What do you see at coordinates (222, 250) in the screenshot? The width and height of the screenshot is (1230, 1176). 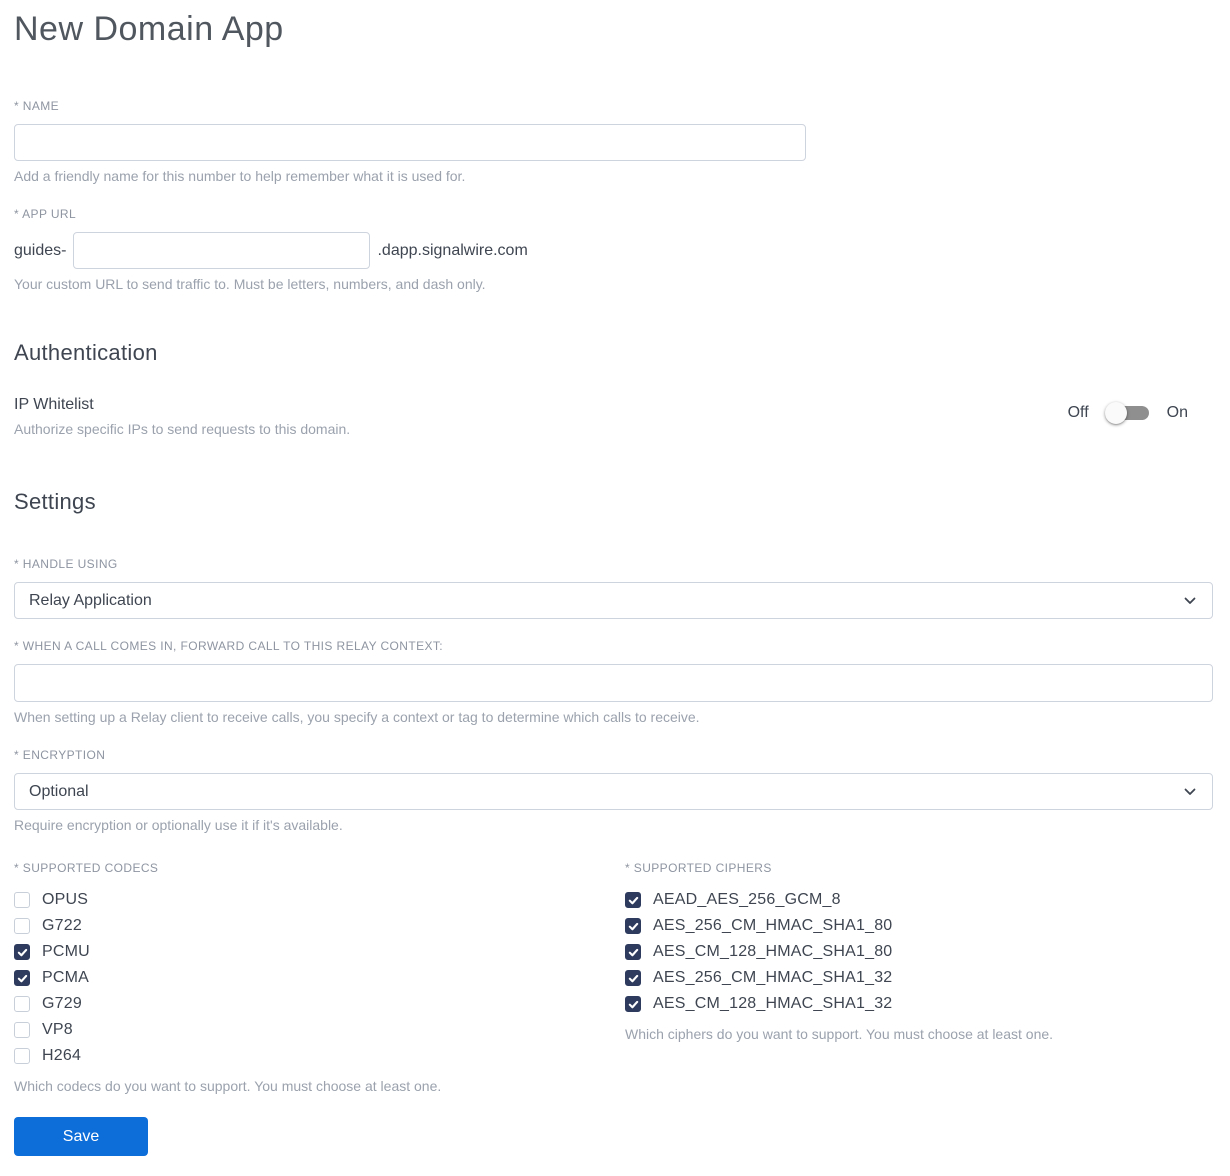 I see `app-url-input` at bounding box center [222, 250].